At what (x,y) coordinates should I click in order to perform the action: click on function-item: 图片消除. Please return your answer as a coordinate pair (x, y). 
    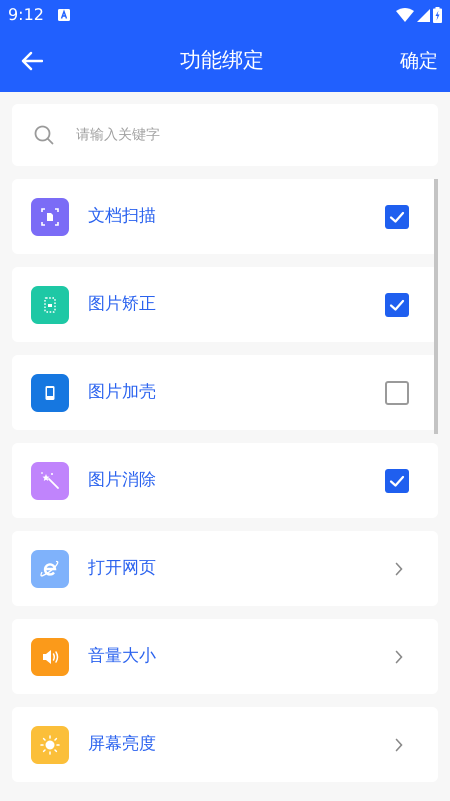
    Looking at the image, I should click on (225, 480).